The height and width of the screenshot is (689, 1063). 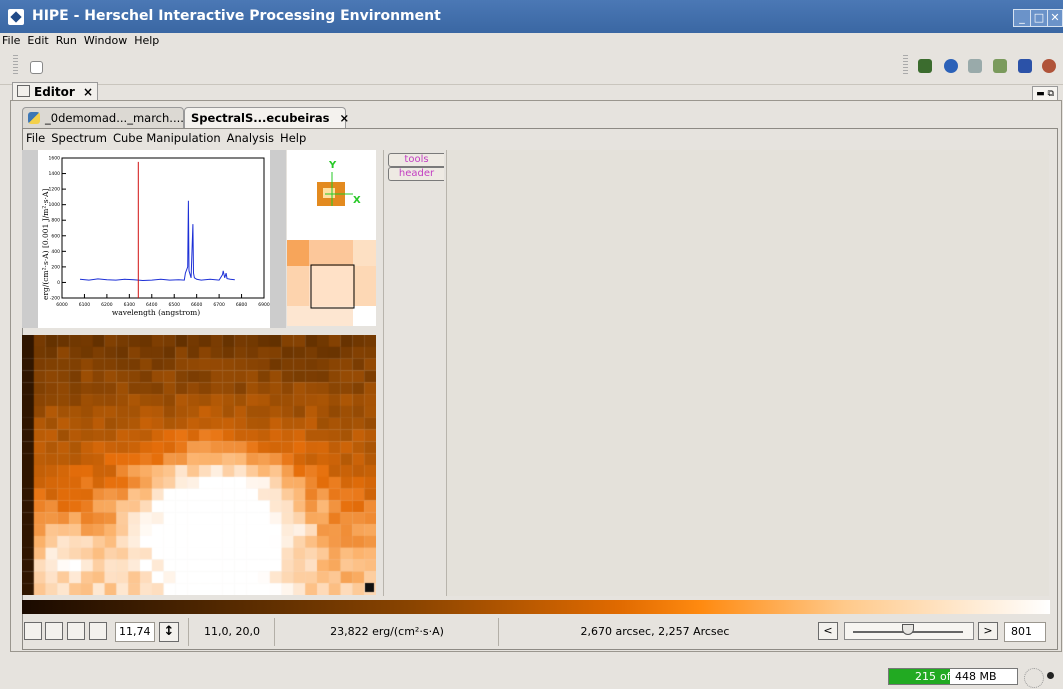 What do you see at coordinates (1039, 18) in the screenshot?
I see `maximize-icon: □` at bounding box center [1039, 18].